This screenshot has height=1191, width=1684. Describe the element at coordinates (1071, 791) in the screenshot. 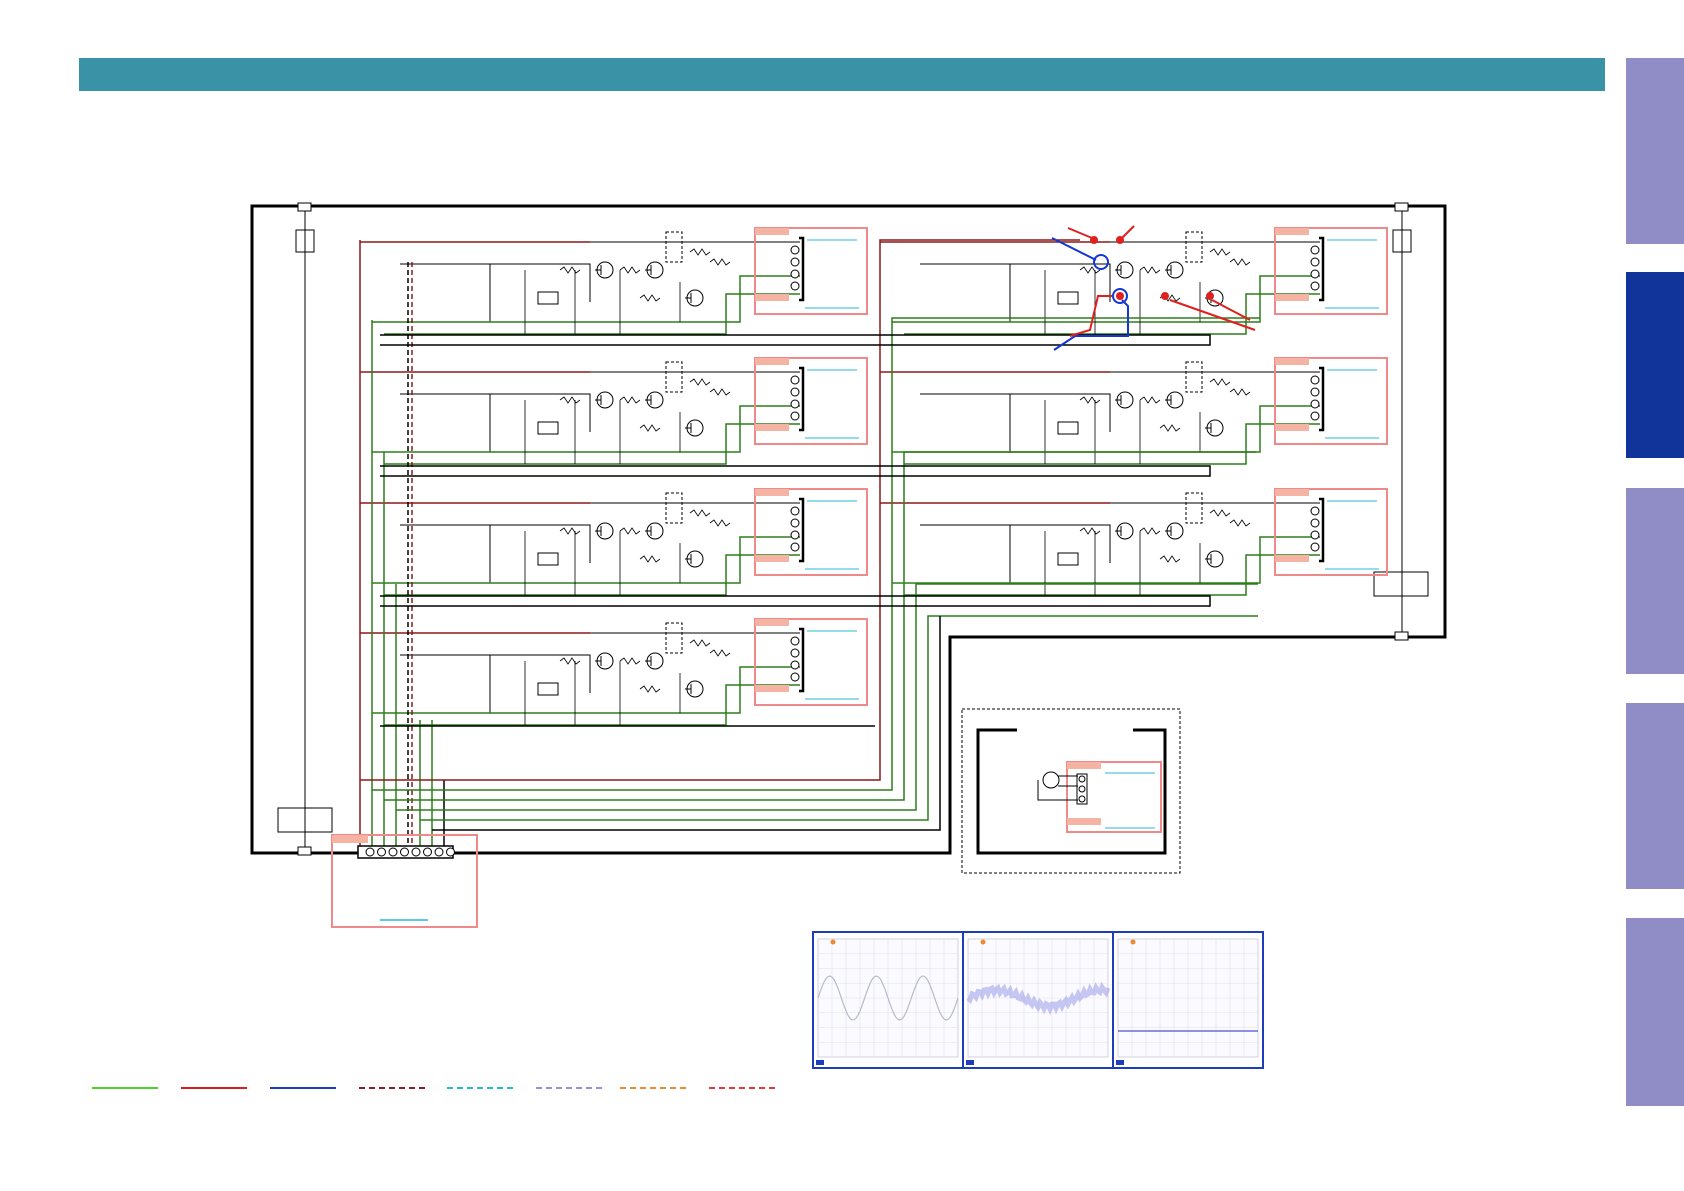

I see `sub-board-panel` at that location.